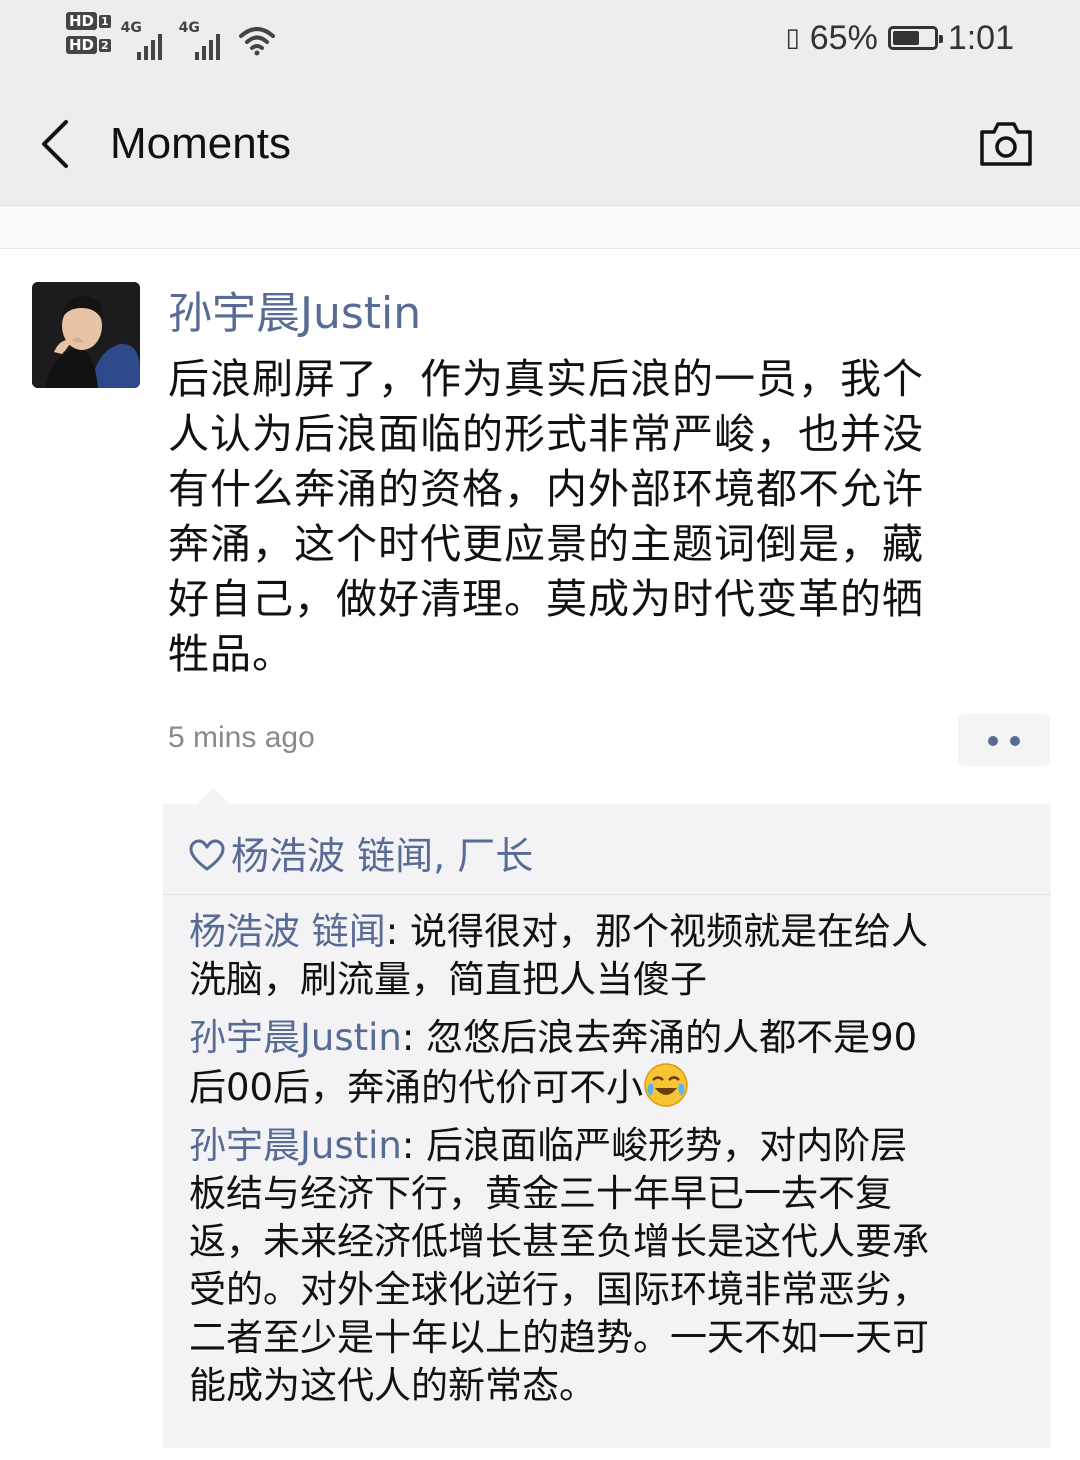 The image size is (1080, 1460). I want to click on battery-fill, so click(905, 38).